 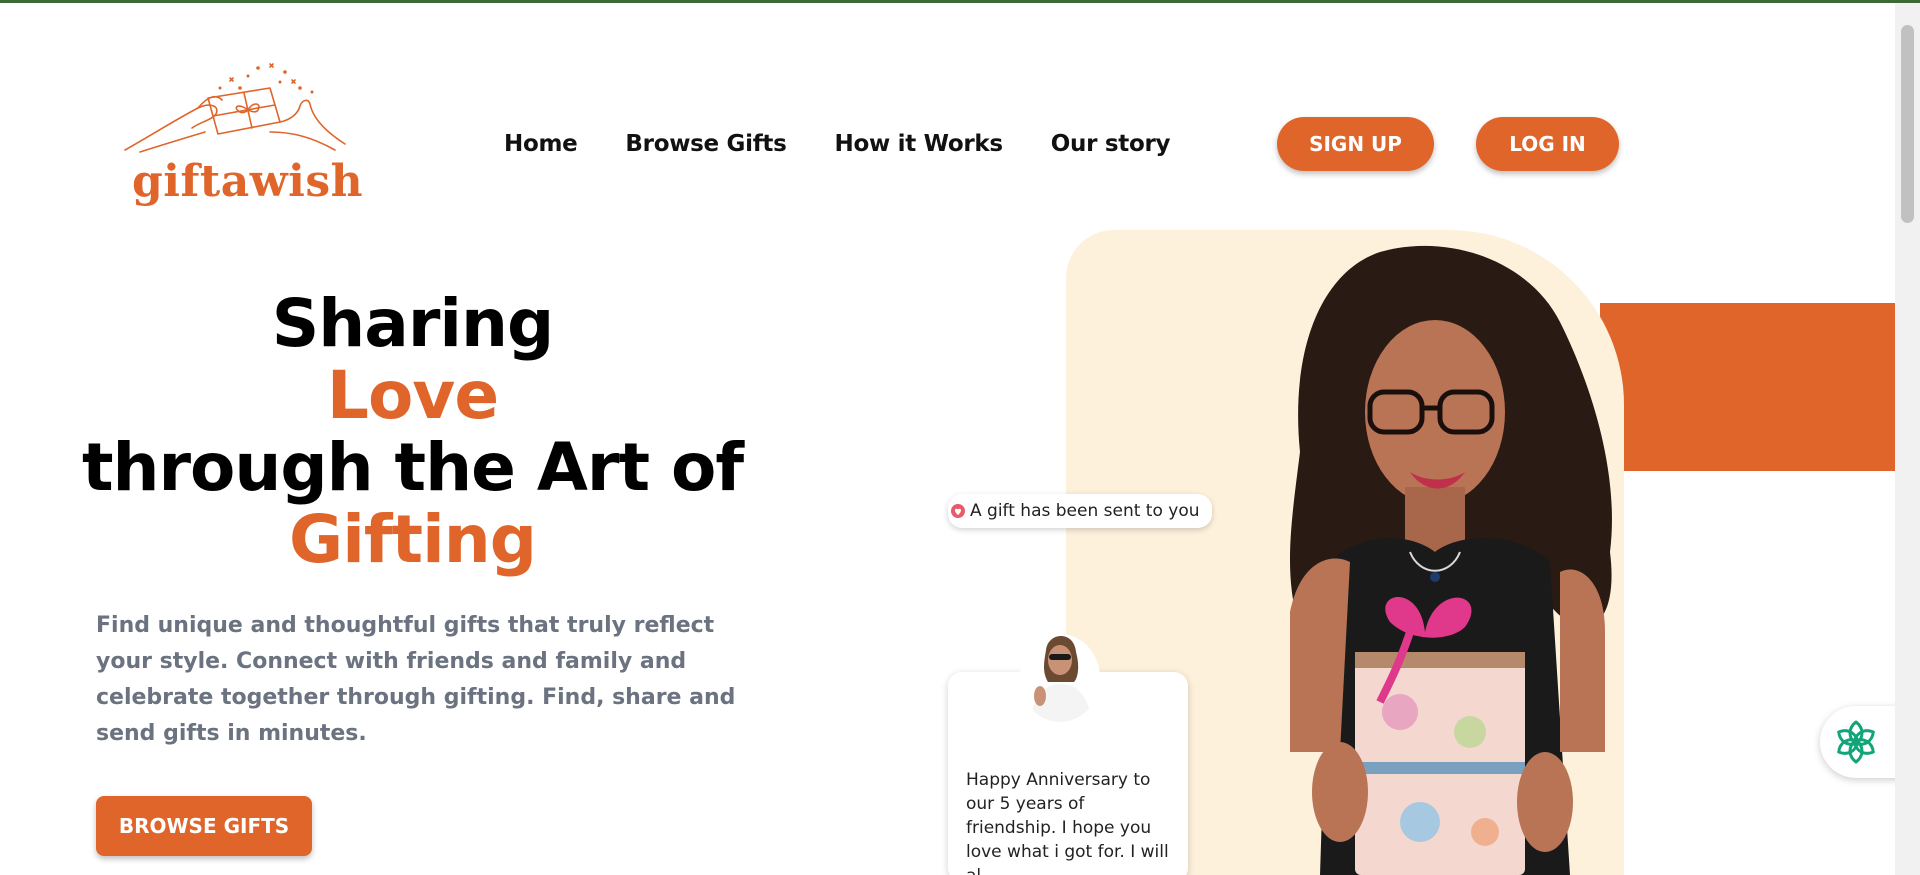 I want to click on woman-holding-gift-image, so click(x=1451, y=560).